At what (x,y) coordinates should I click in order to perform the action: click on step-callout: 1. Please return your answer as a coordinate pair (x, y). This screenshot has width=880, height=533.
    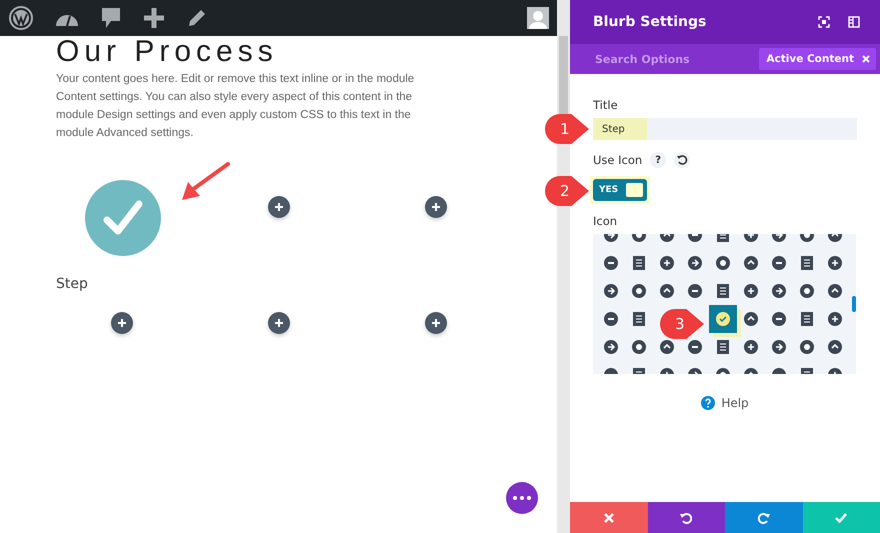
    Looking at the image, I should click on (567, 129).